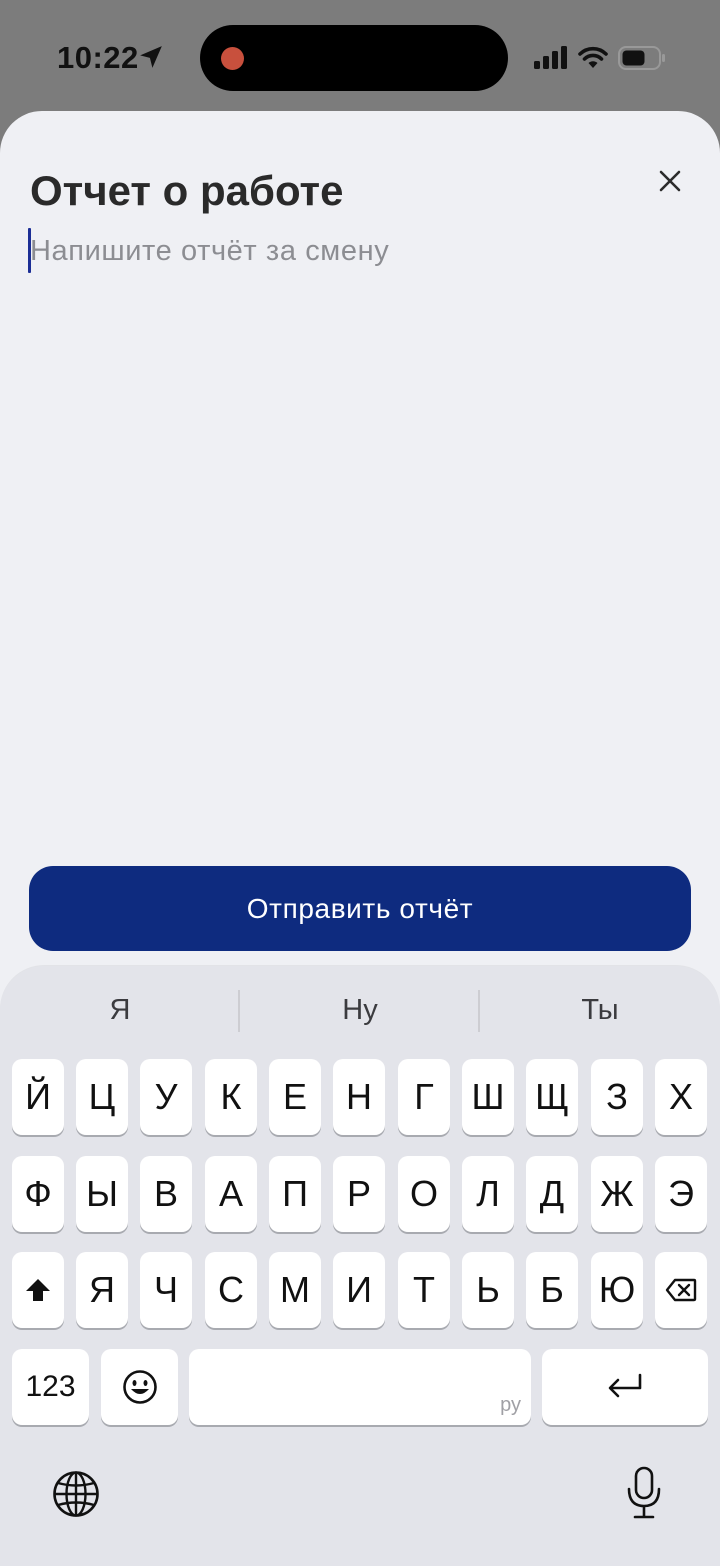 This screenshot has width=720, height=1566. Describe the element at coordinates (424, 1194) in the screenshot. I see `key: О` at that location.